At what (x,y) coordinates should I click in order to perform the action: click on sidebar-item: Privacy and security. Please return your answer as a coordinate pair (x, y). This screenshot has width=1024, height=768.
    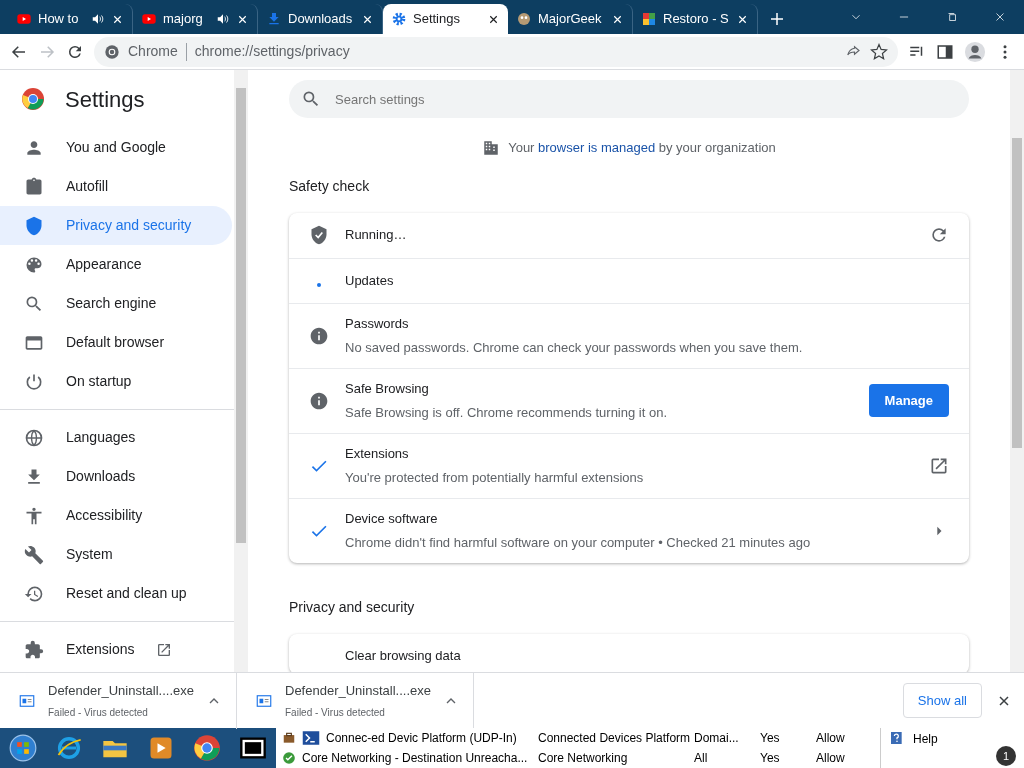
    Looking at the image, I should click on (116, 225).